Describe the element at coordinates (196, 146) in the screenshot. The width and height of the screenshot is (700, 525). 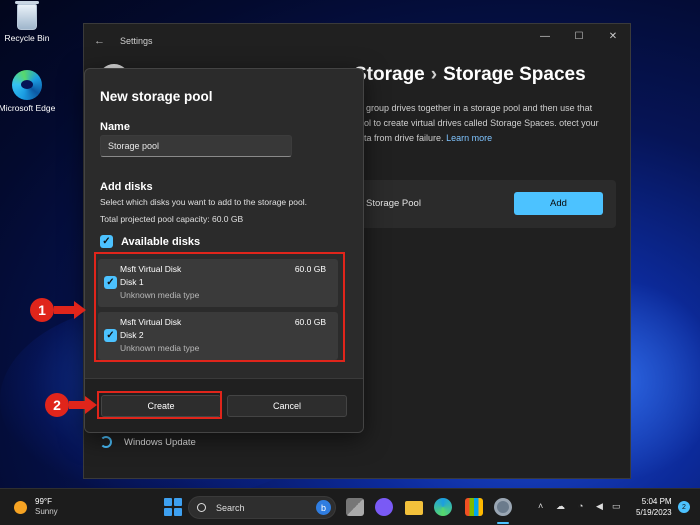
I see `name-field` at that location.